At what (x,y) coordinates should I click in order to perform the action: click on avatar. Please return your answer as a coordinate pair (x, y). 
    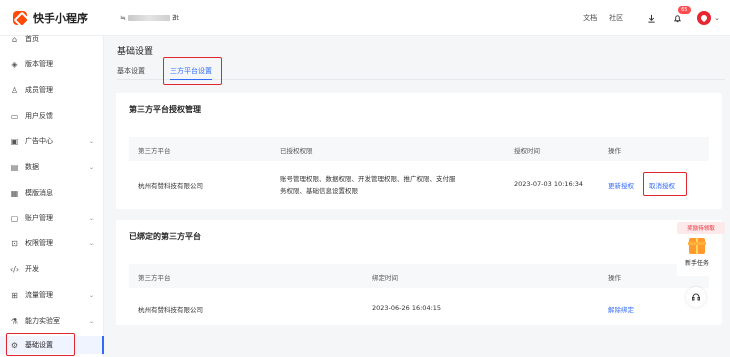
    Looking at the image, I should click on (704, 18).